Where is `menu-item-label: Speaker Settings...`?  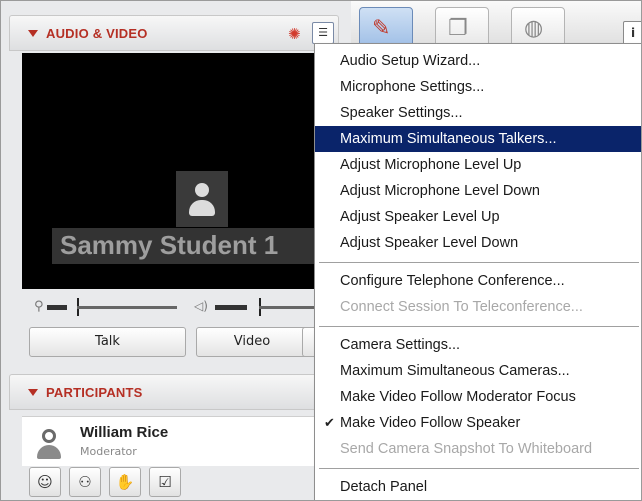 menu-item-label: Speaker Settings... is located at coordinates (401, 113).